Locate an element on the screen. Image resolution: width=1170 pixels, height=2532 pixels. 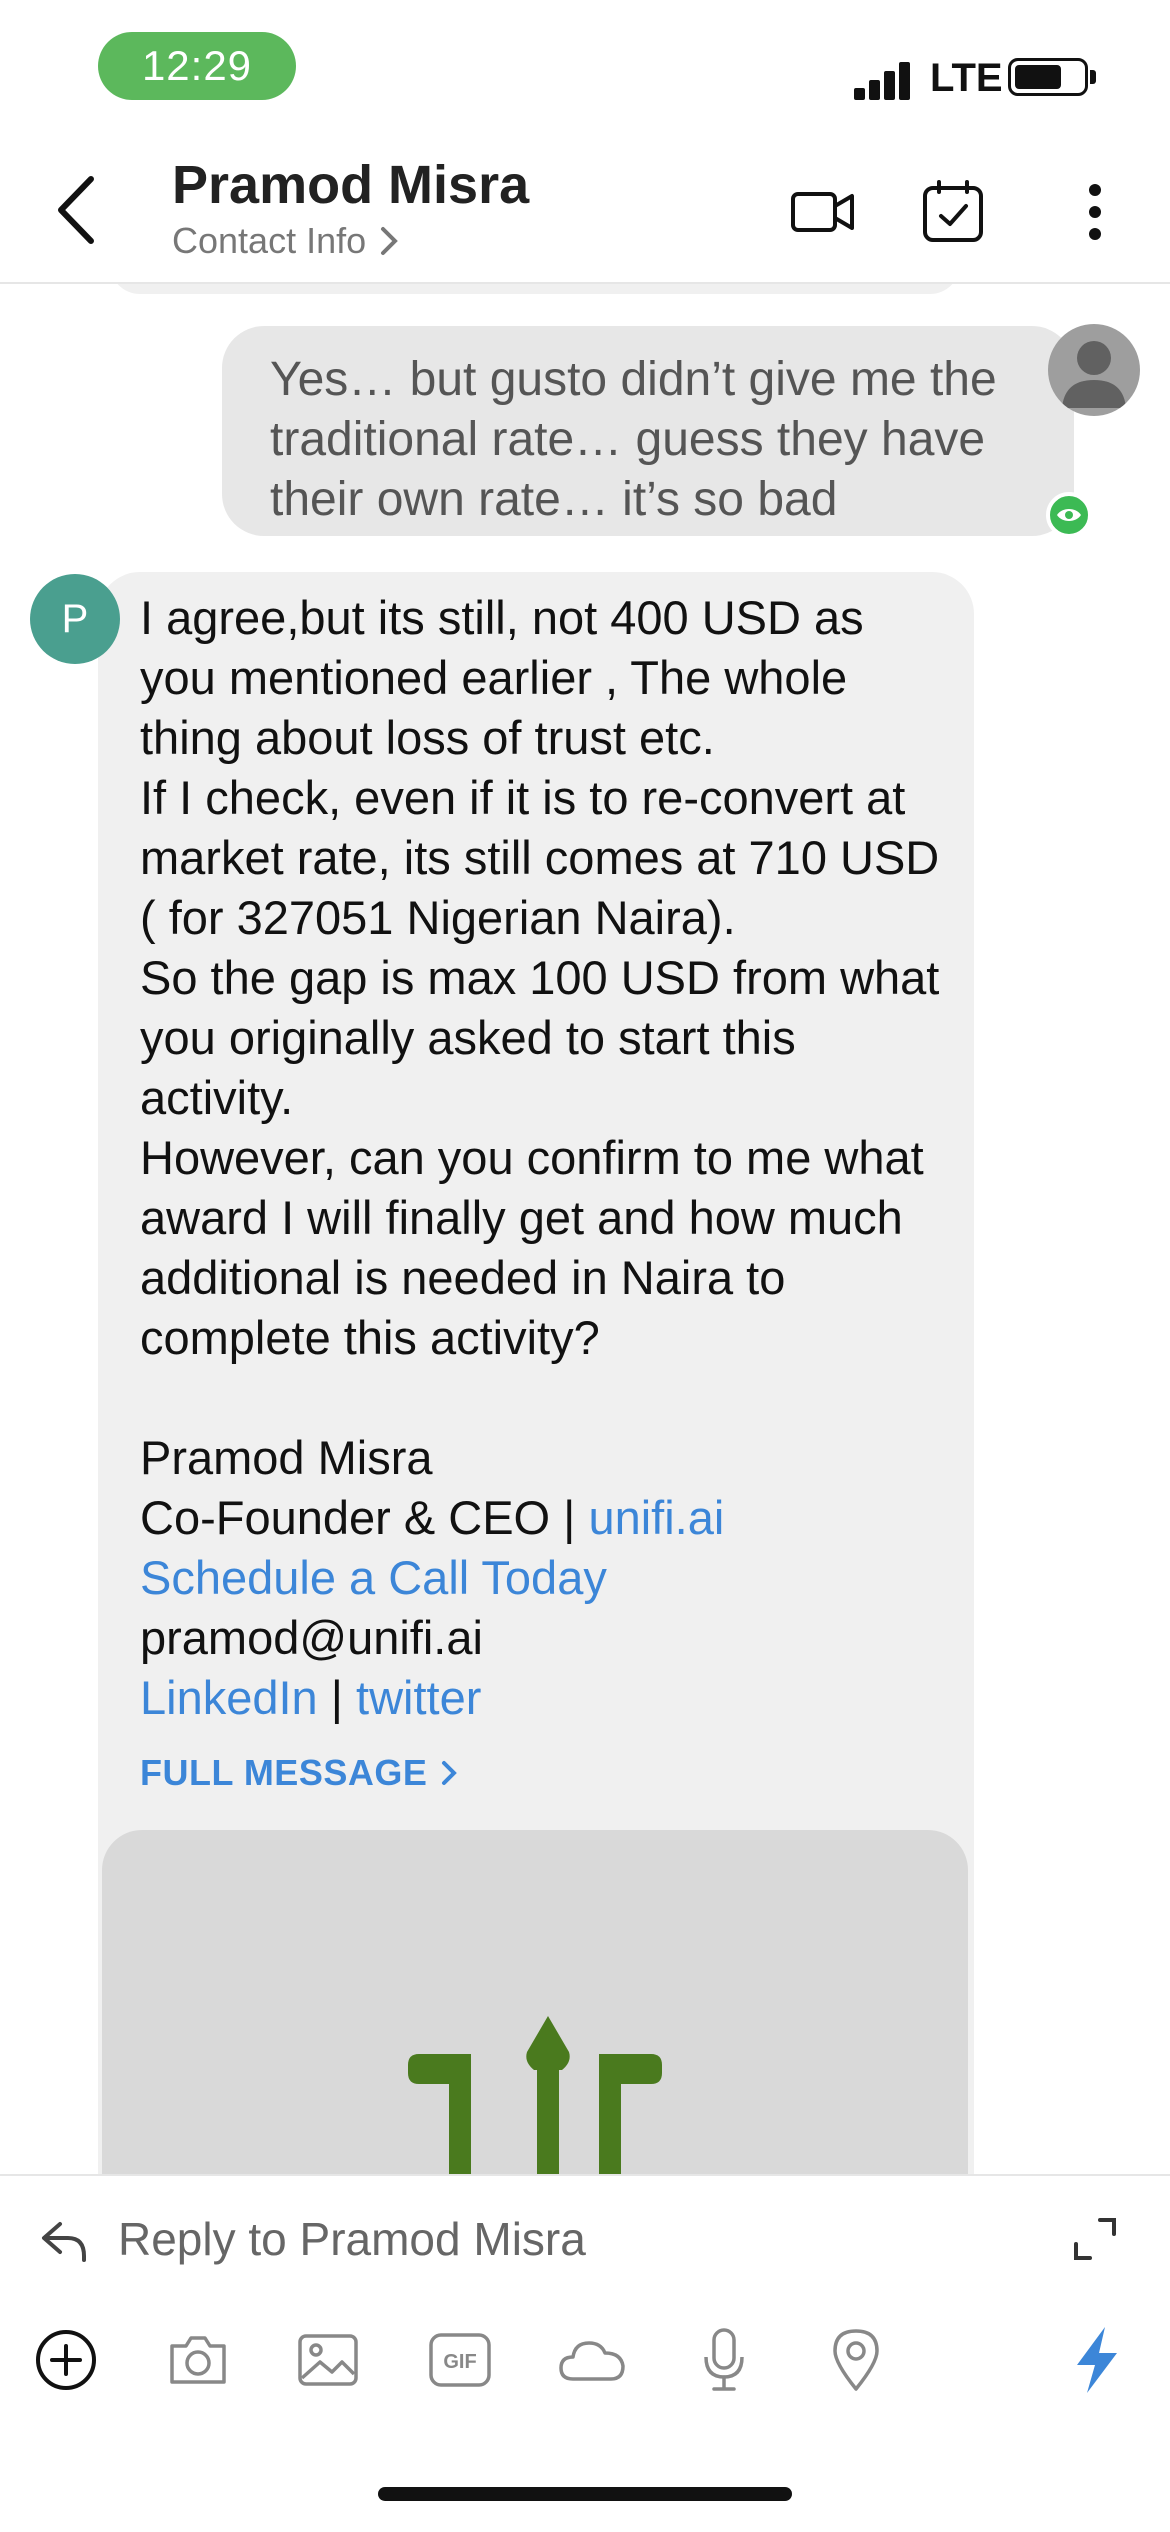
add-button is located at coordinates (66, 2360).